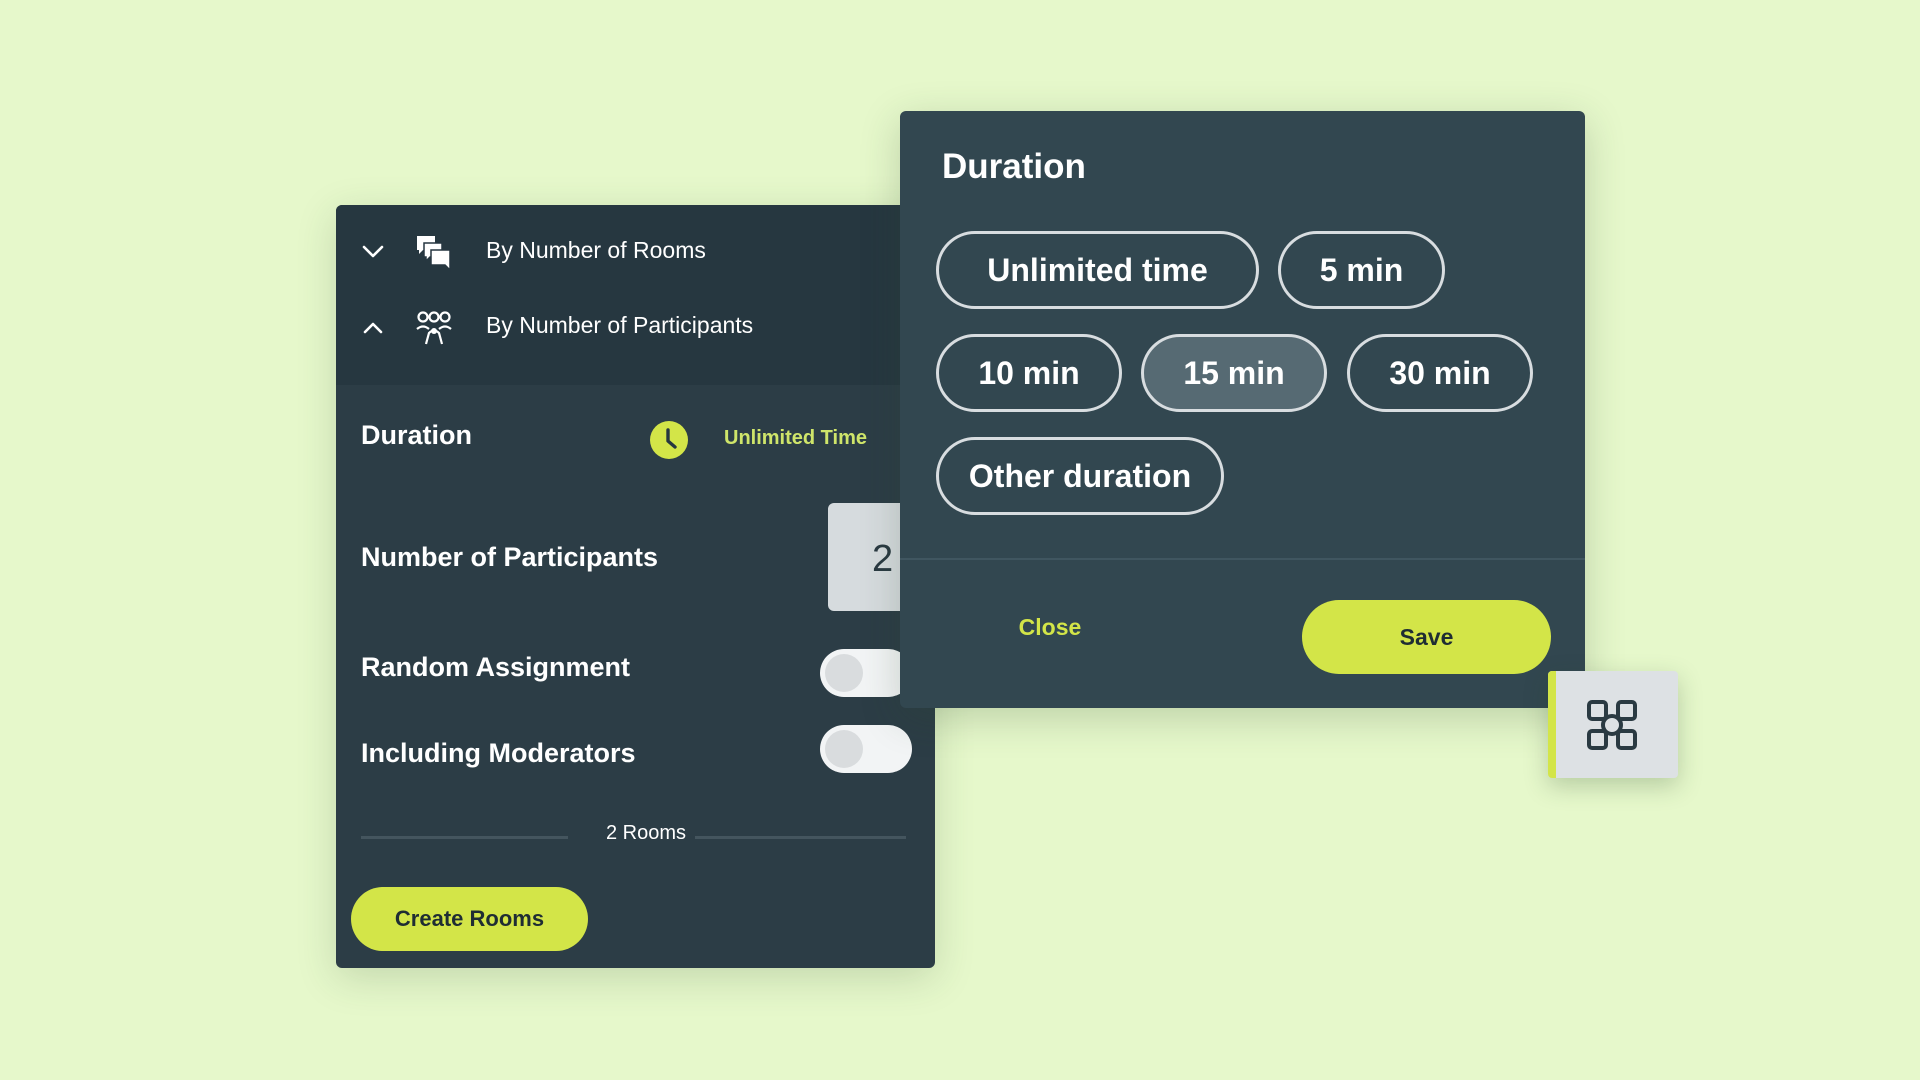  I want to click on breakout-rooms-widget, so click(1613, 724).